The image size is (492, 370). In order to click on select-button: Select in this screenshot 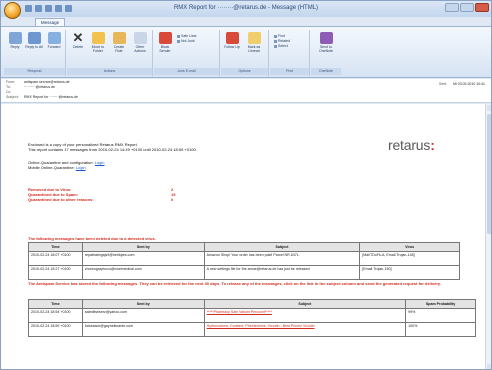, I will do `click(282, 46)`.